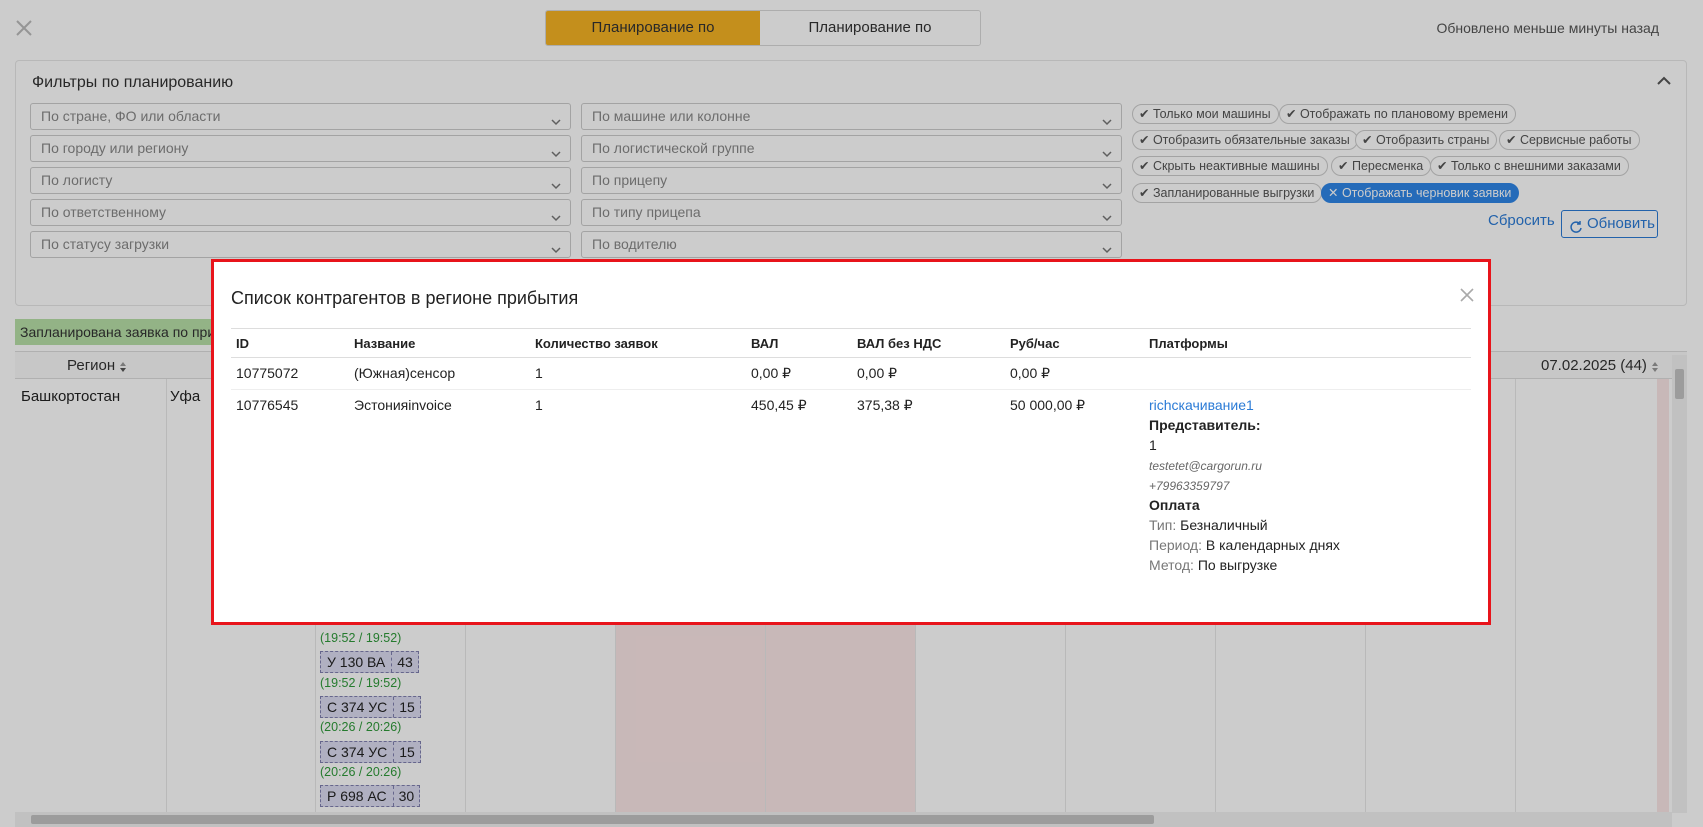 This screenshot has width=1703, height=827. What do you see at coordinates (439, 343) in the screenshot?
I see `col-name: Название` at bounding box center [439, 343].